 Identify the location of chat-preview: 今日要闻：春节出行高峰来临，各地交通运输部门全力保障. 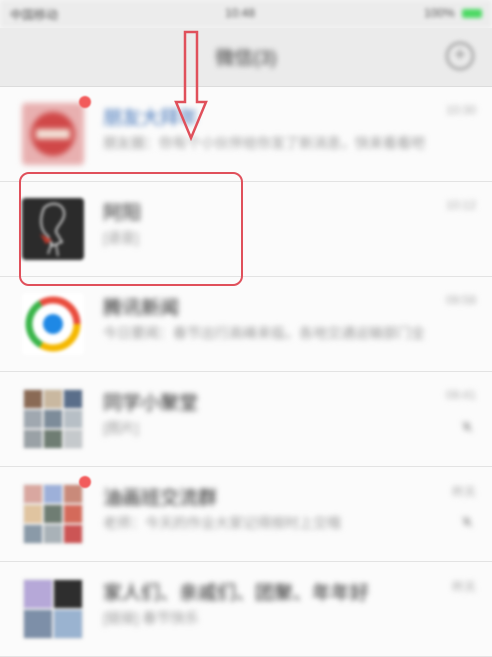
(263, 333).